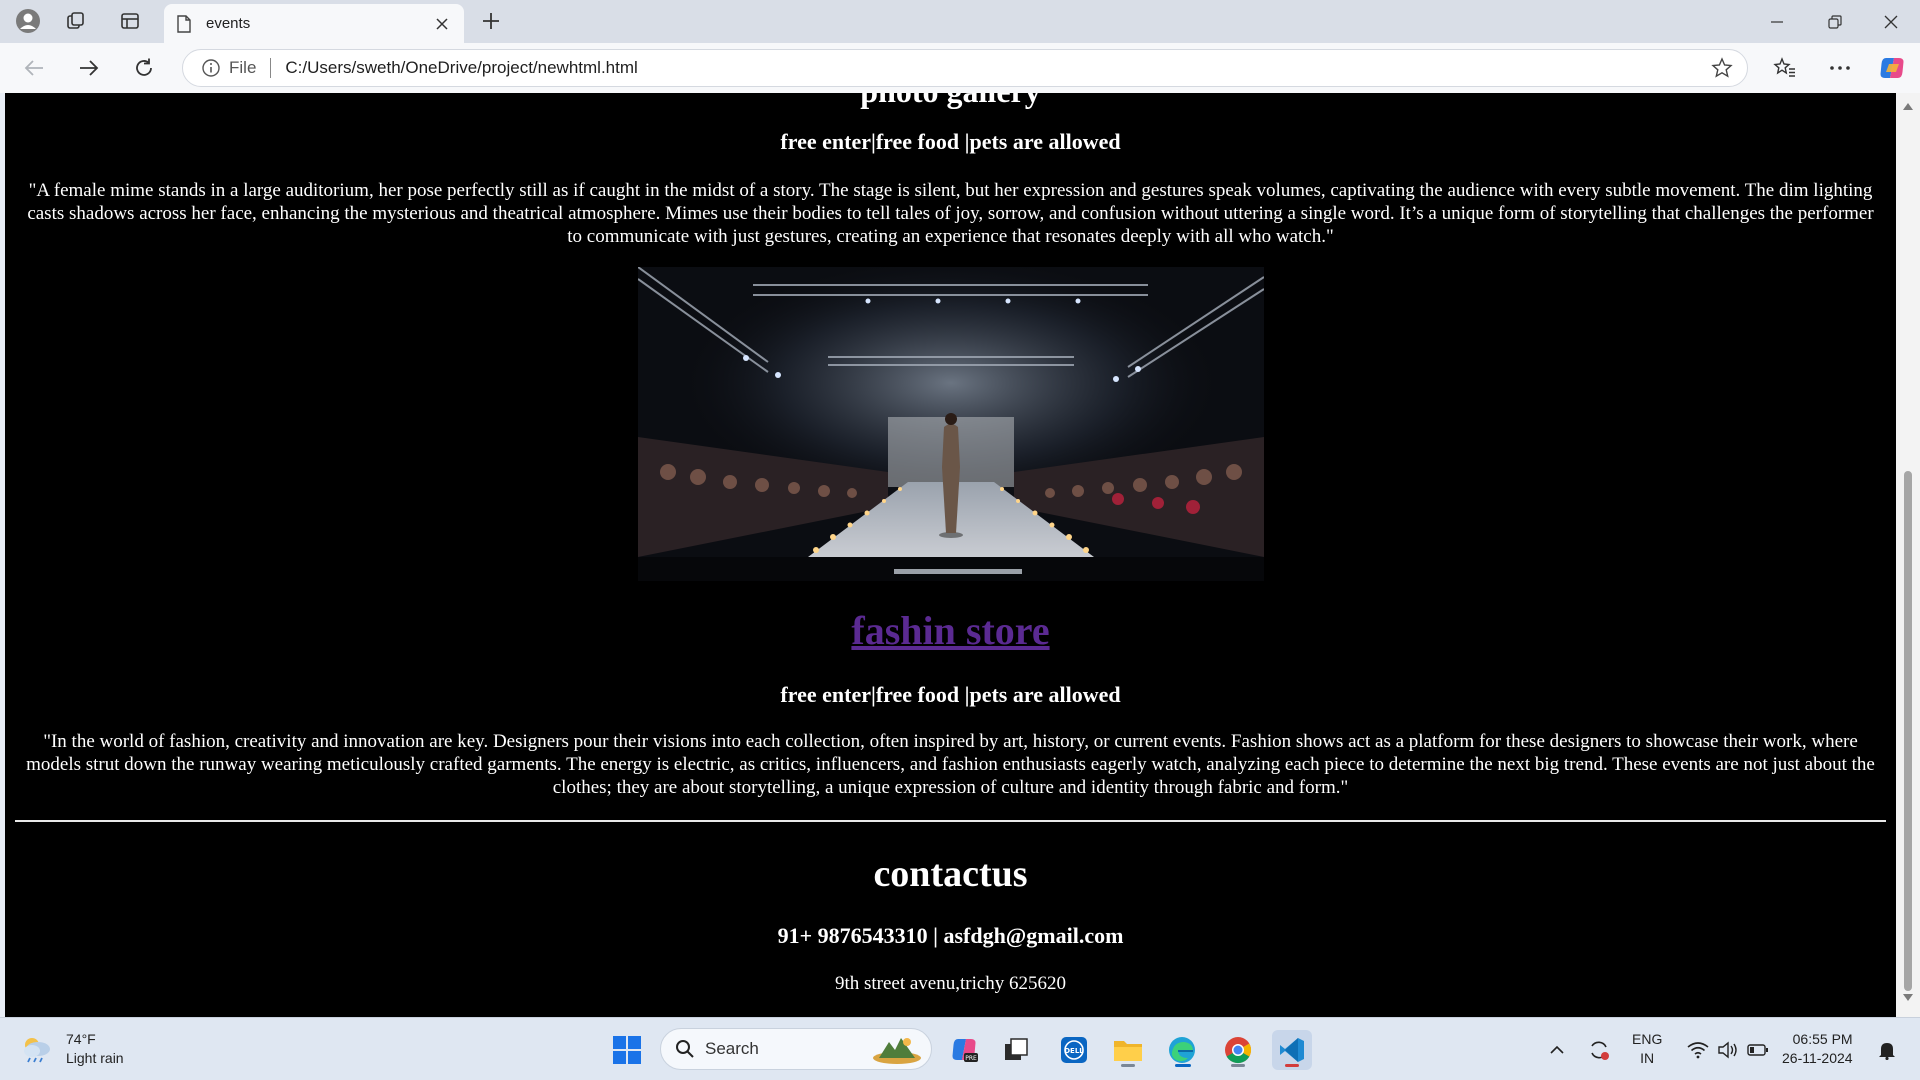 The image size is (1920, 1080). I want to click on rain-cloud-icon, so click(37, 1050).